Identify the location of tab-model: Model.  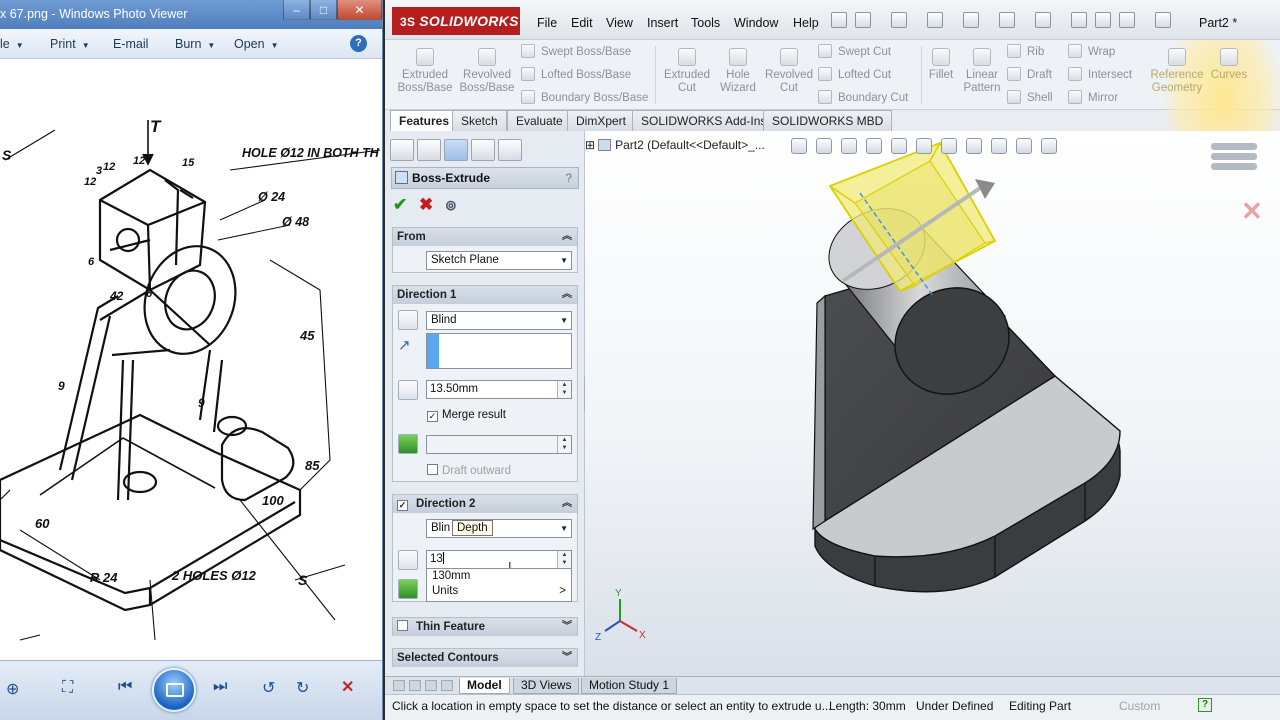
(484, 686).